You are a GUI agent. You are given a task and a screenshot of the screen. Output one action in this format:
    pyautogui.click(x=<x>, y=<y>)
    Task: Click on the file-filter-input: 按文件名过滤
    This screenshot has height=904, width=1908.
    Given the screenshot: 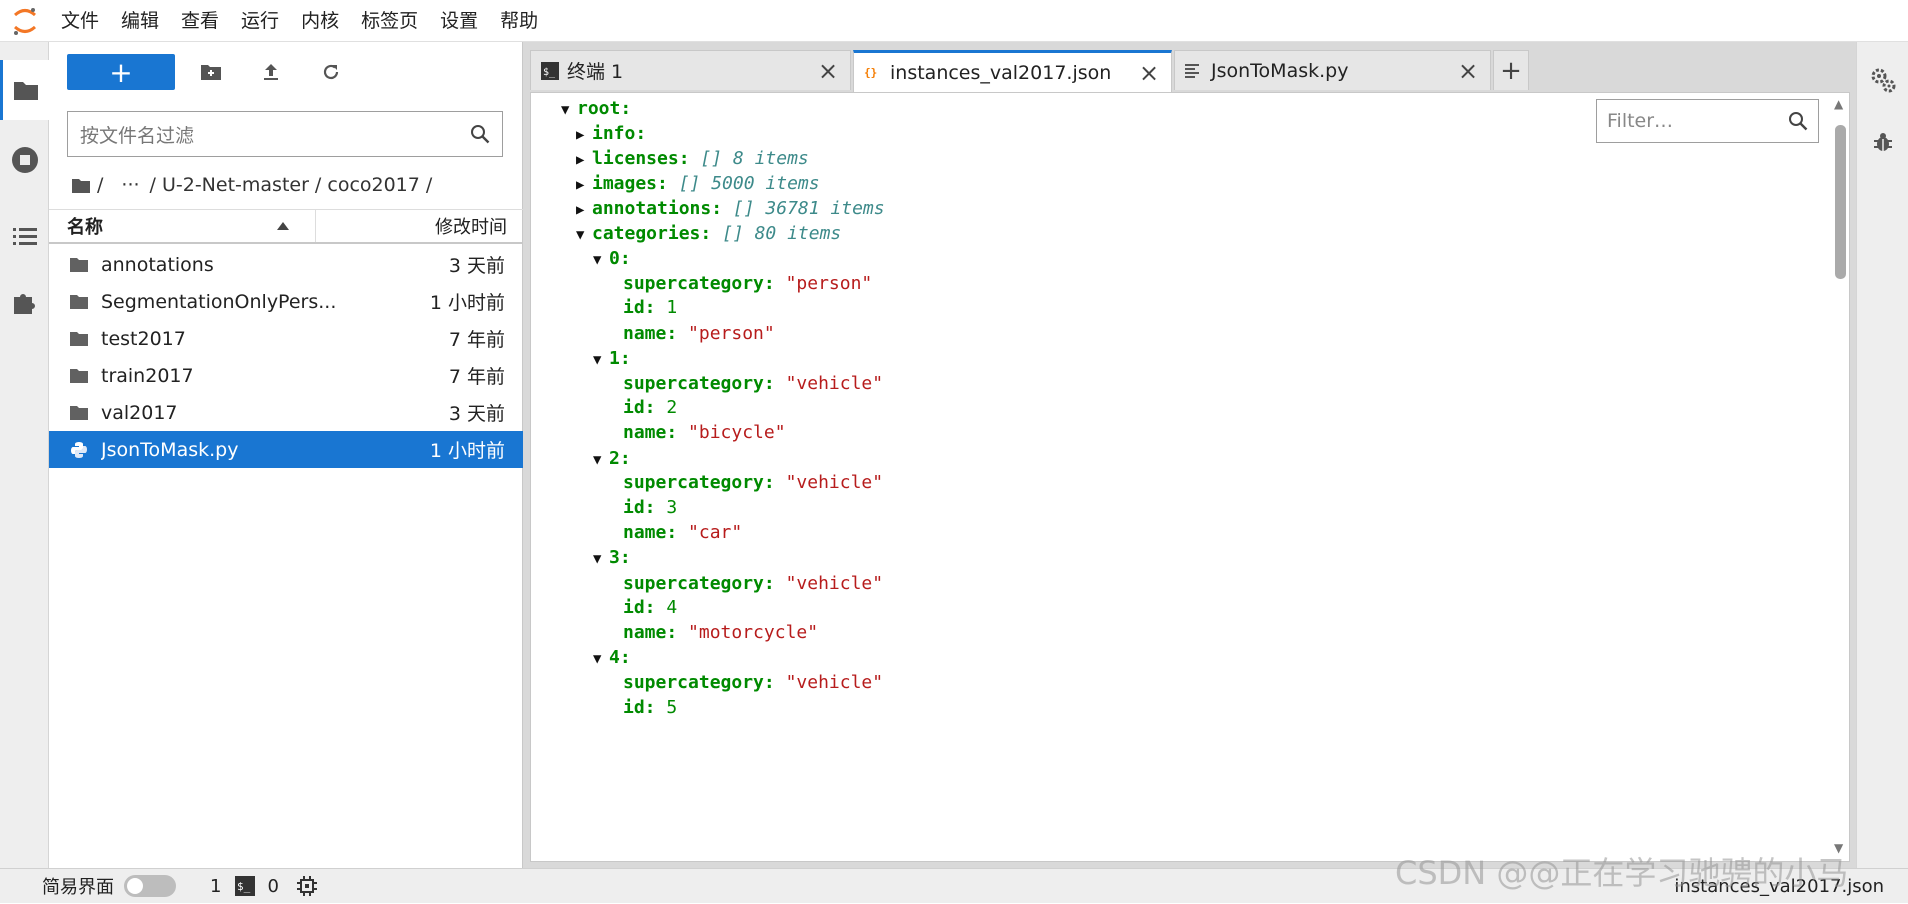 What is the action you would take?
    pyautogui.click(x=285, y=134)
    